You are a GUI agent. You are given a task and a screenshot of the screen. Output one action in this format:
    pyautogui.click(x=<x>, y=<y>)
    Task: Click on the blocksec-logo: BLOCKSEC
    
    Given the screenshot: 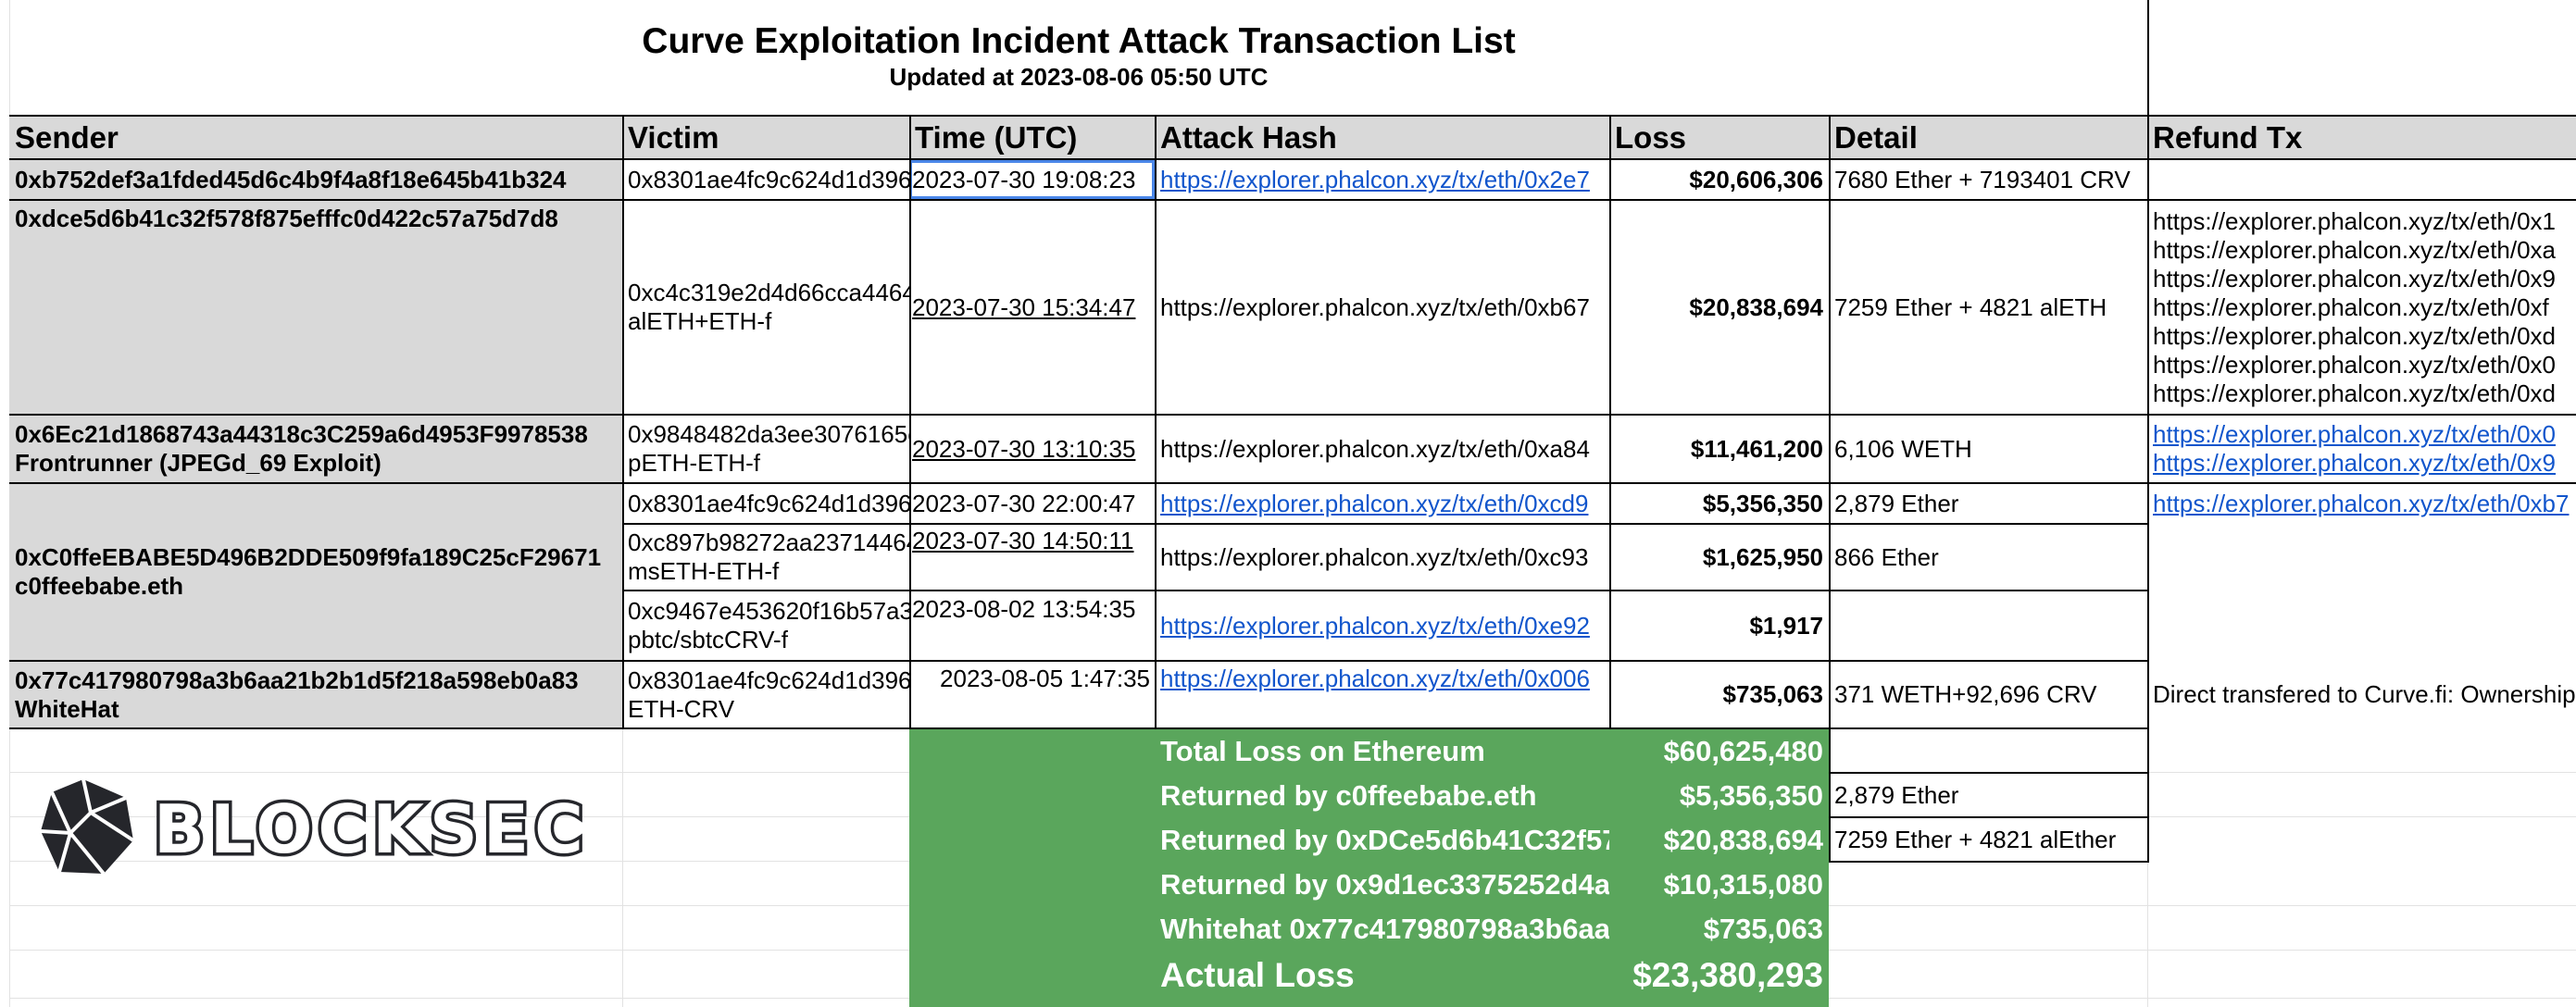 What is the action you would take?
    pyautogui.click(x=312, y=827)
    